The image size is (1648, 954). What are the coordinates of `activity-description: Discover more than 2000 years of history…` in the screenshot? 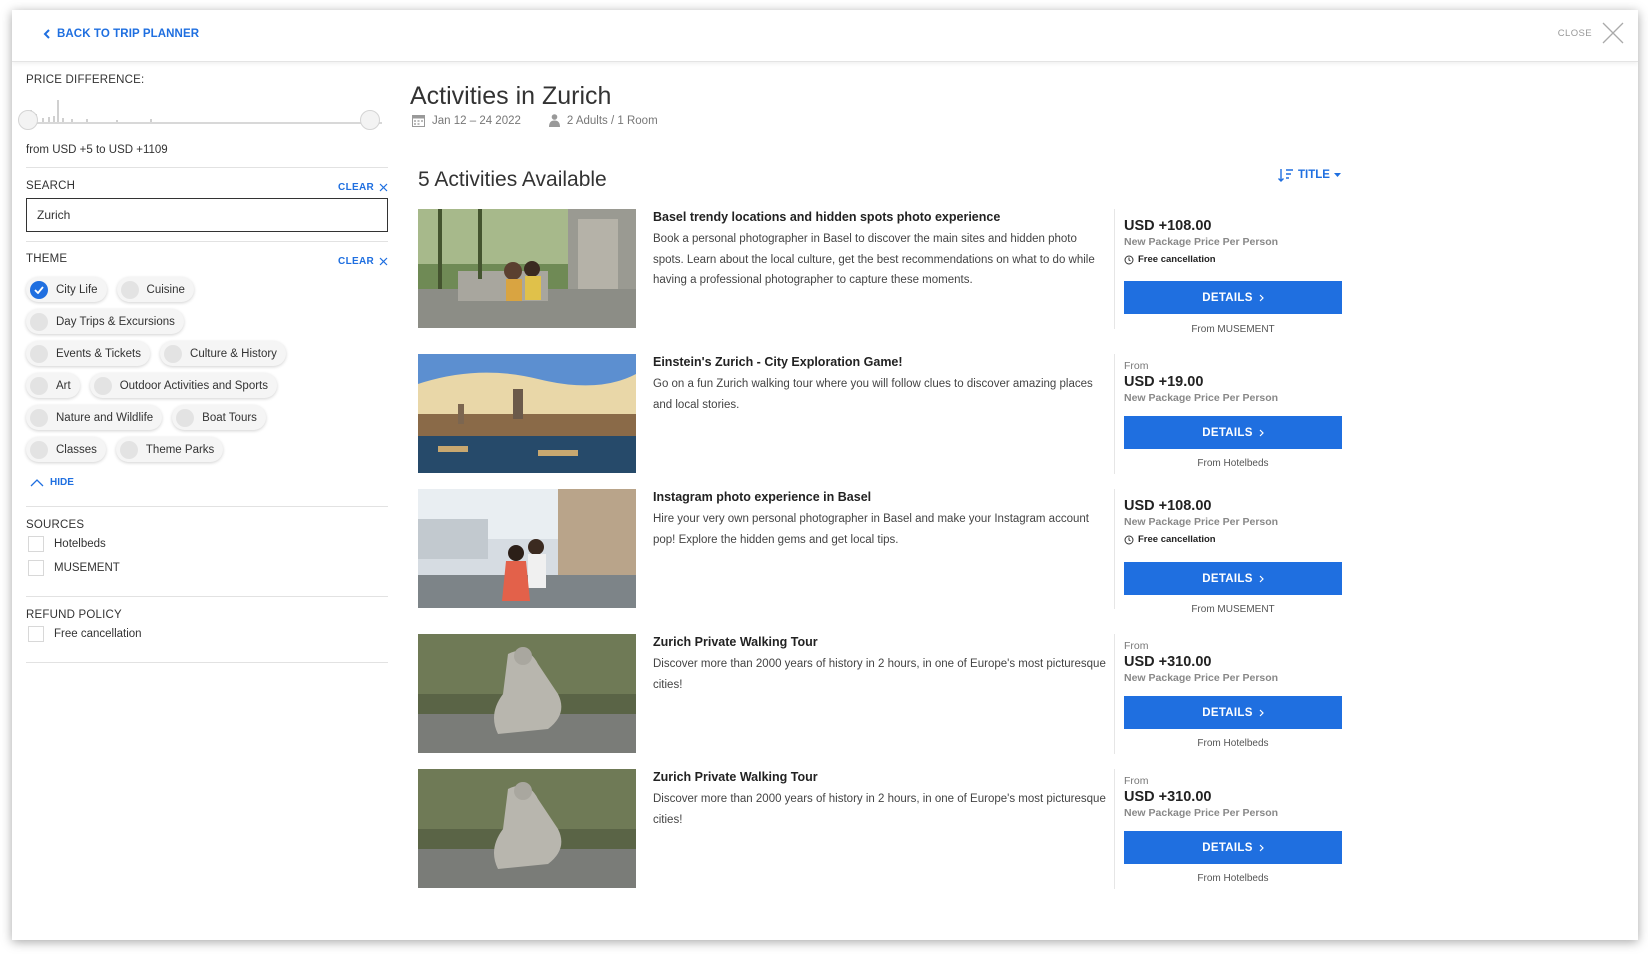 It's located at (879, 674).